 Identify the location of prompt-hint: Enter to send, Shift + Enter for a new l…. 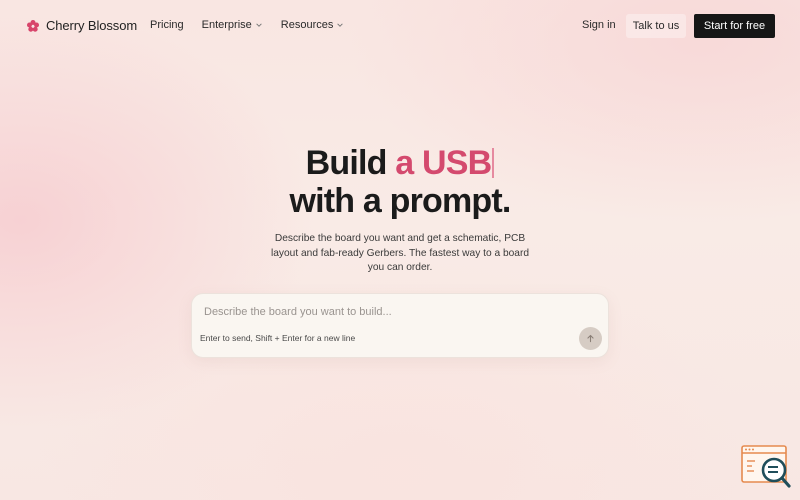
(278, 338).